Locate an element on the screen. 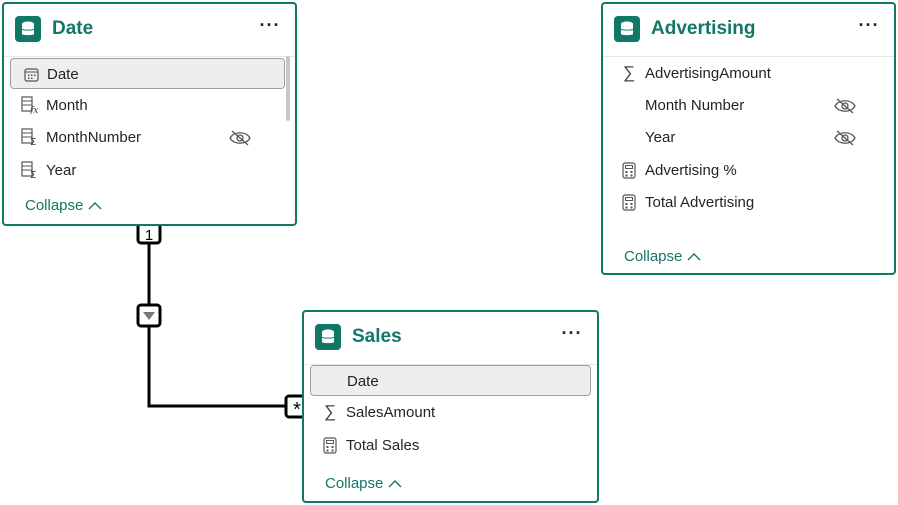  field-label: Total Advertising is located at coordinates (700, 202).